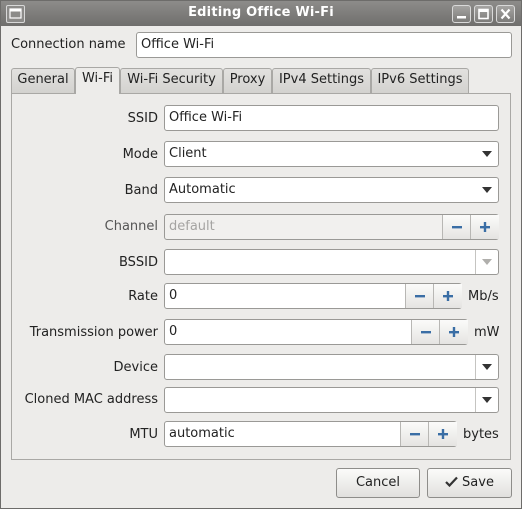  I want to click on tx-power-increment-button, so click(453, 332).